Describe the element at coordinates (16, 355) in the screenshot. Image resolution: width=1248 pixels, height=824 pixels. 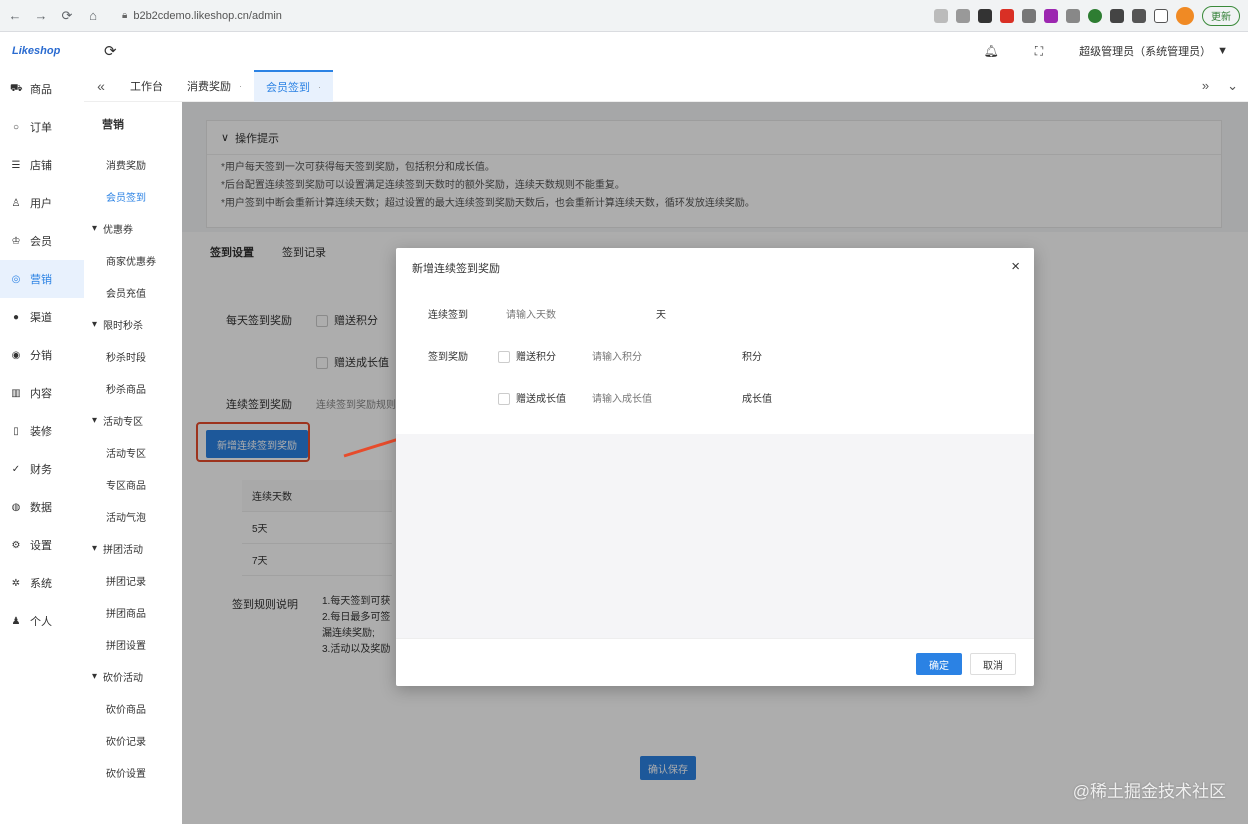
I see `distribution-icon: ◉` at that location.